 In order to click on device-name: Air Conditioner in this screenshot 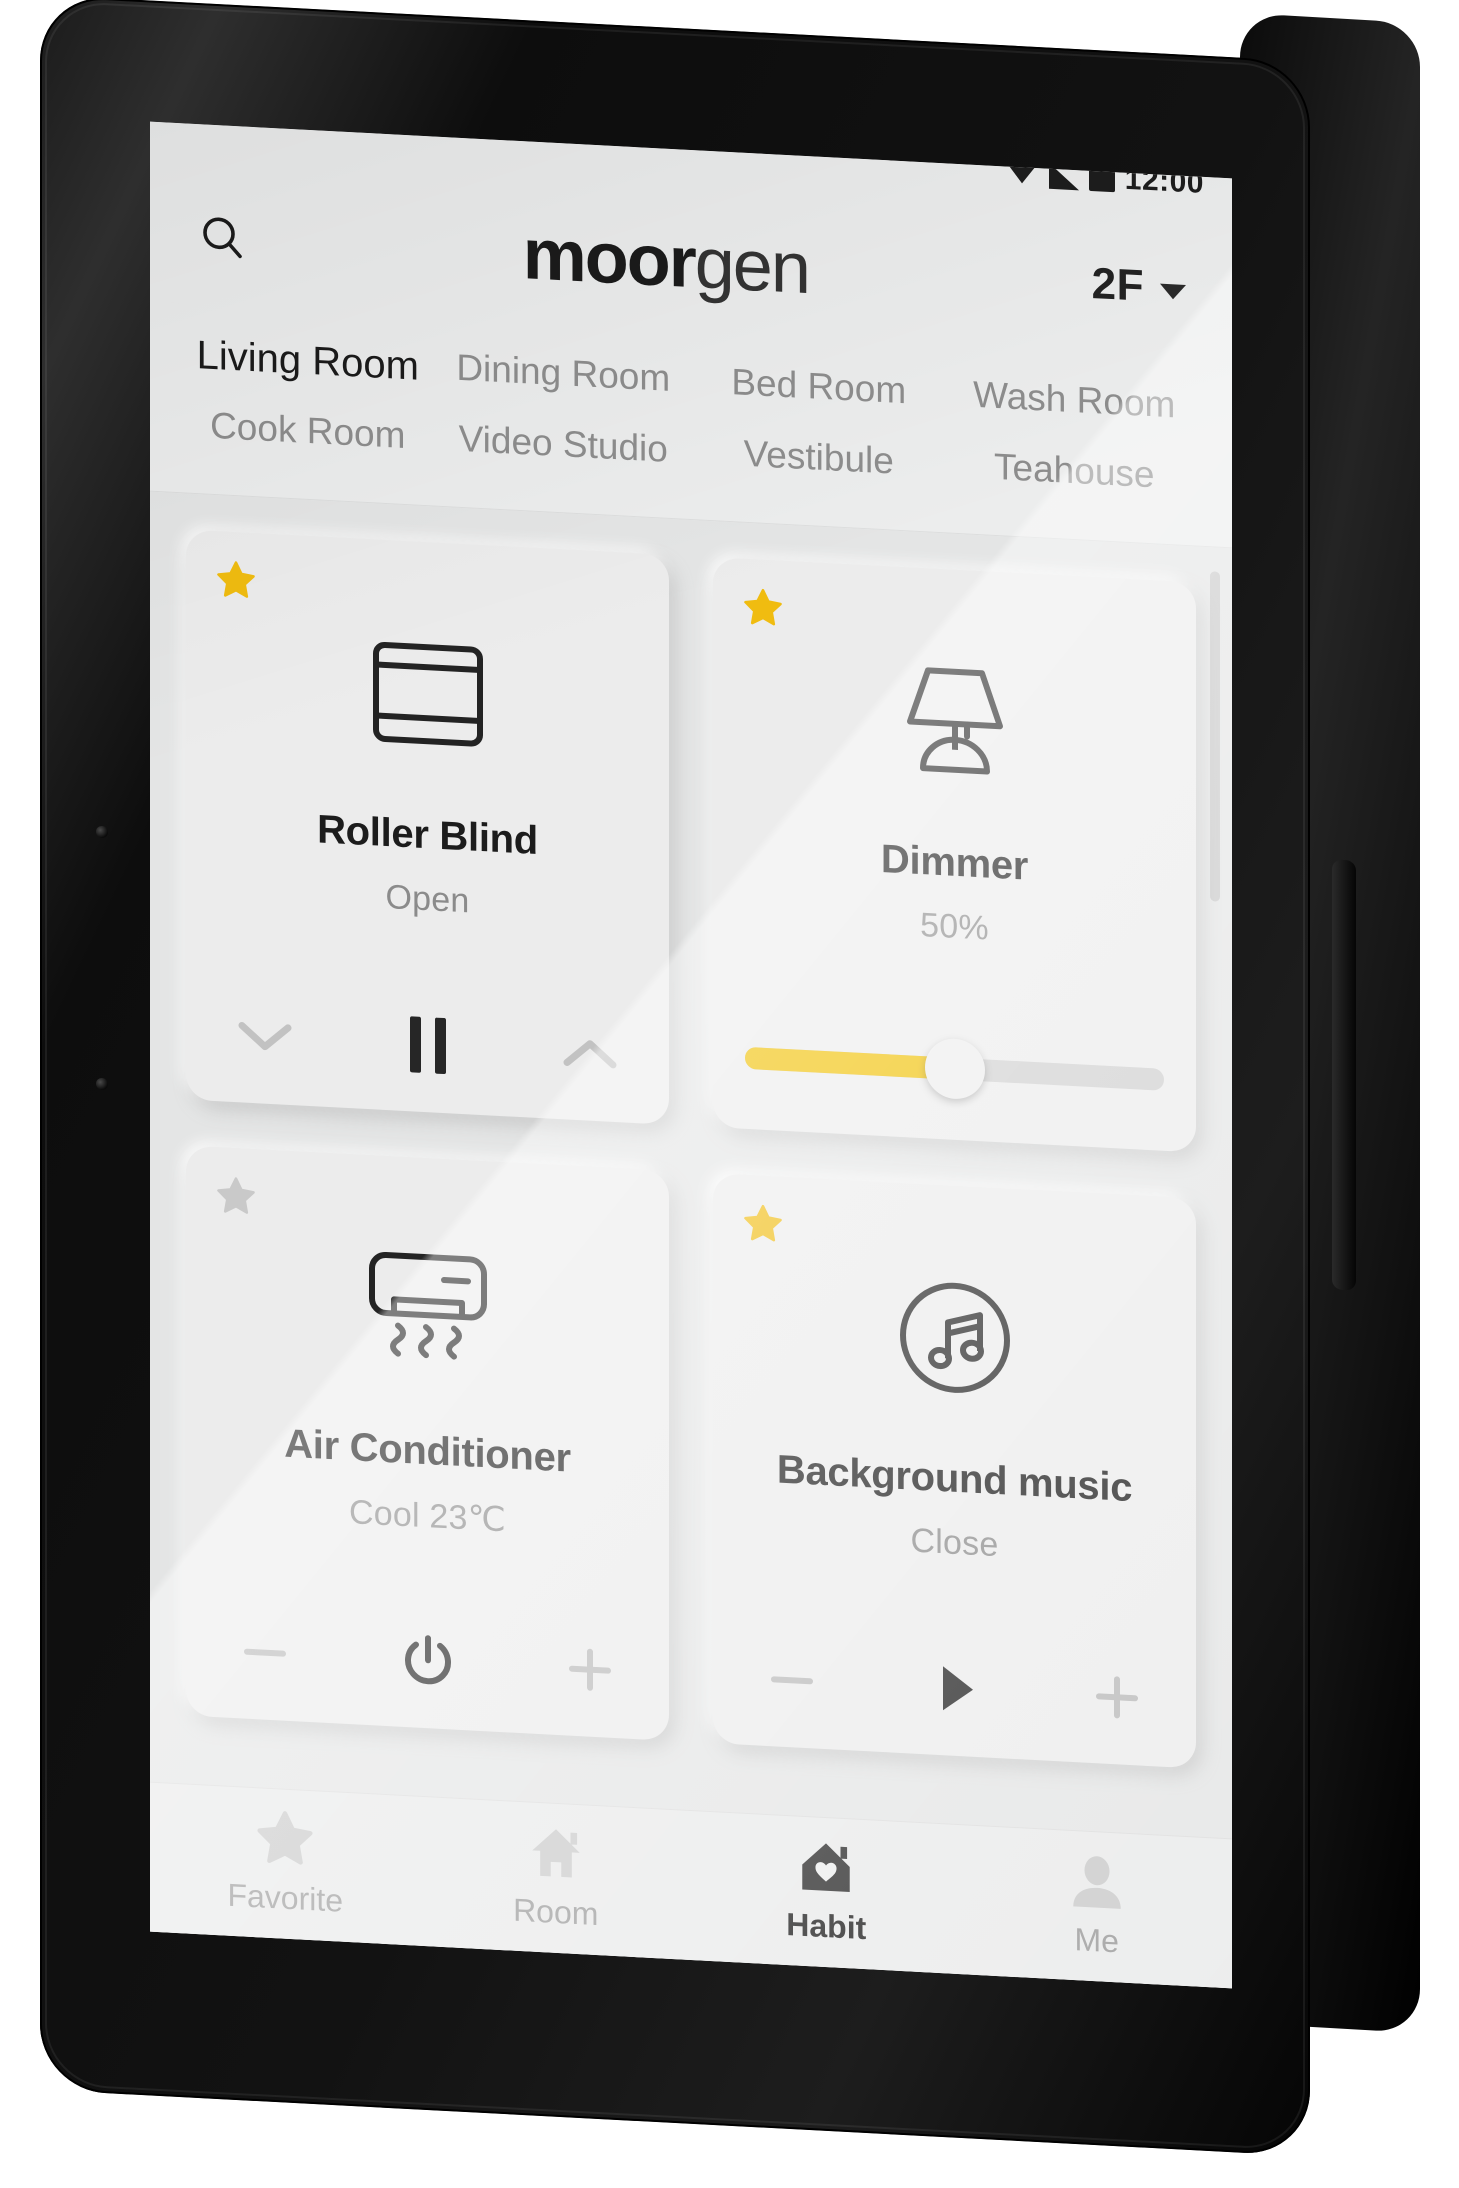, I will do `click(427, 1451)`.